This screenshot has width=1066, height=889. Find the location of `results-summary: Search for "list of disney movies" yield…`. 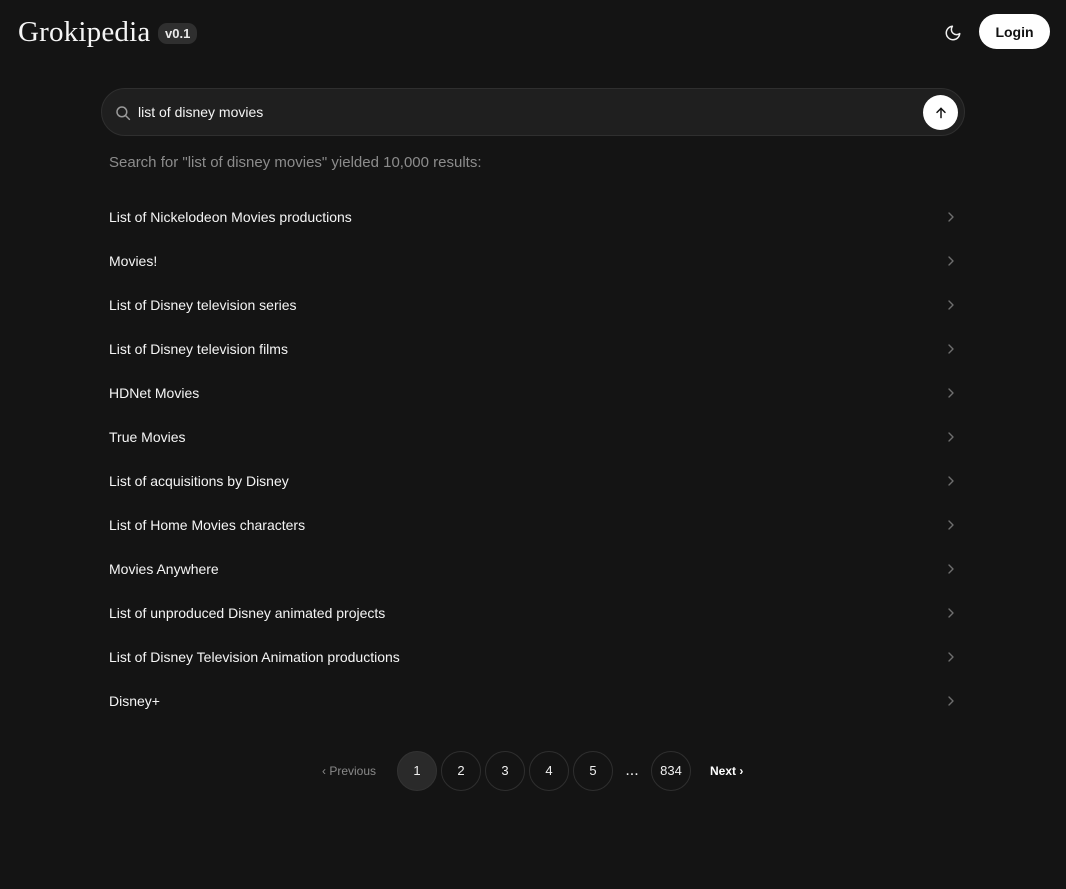

results-summary: Search for "list of disney movies" yield… is located at coordinates (295, 162).